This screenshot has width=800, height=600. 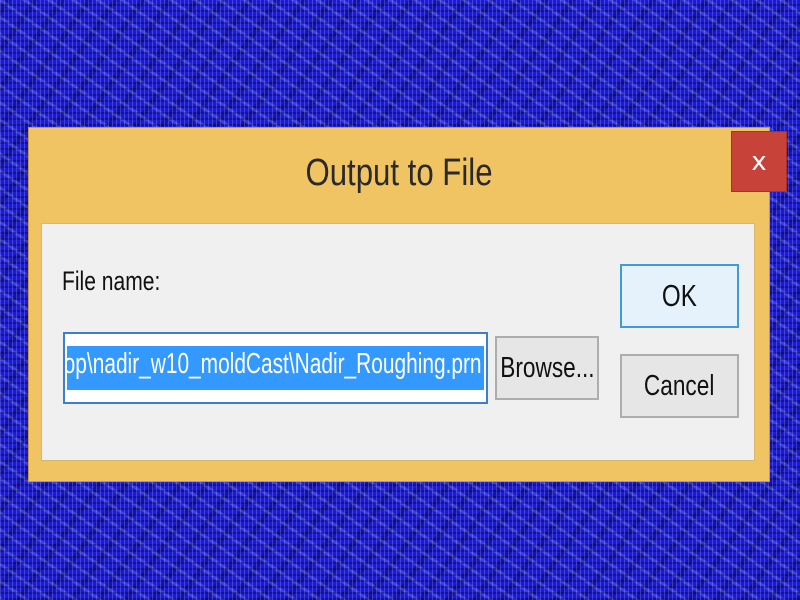 I want to click on file-name-label: File name:, so click(x=111, y=281).